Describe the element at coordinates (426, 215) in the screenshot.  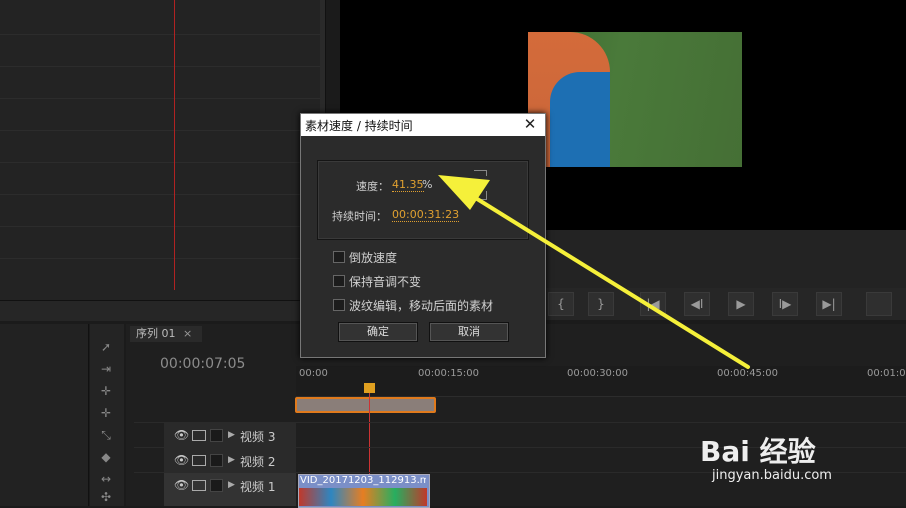
I see `duration-value: 00:00:31:23` at that location.